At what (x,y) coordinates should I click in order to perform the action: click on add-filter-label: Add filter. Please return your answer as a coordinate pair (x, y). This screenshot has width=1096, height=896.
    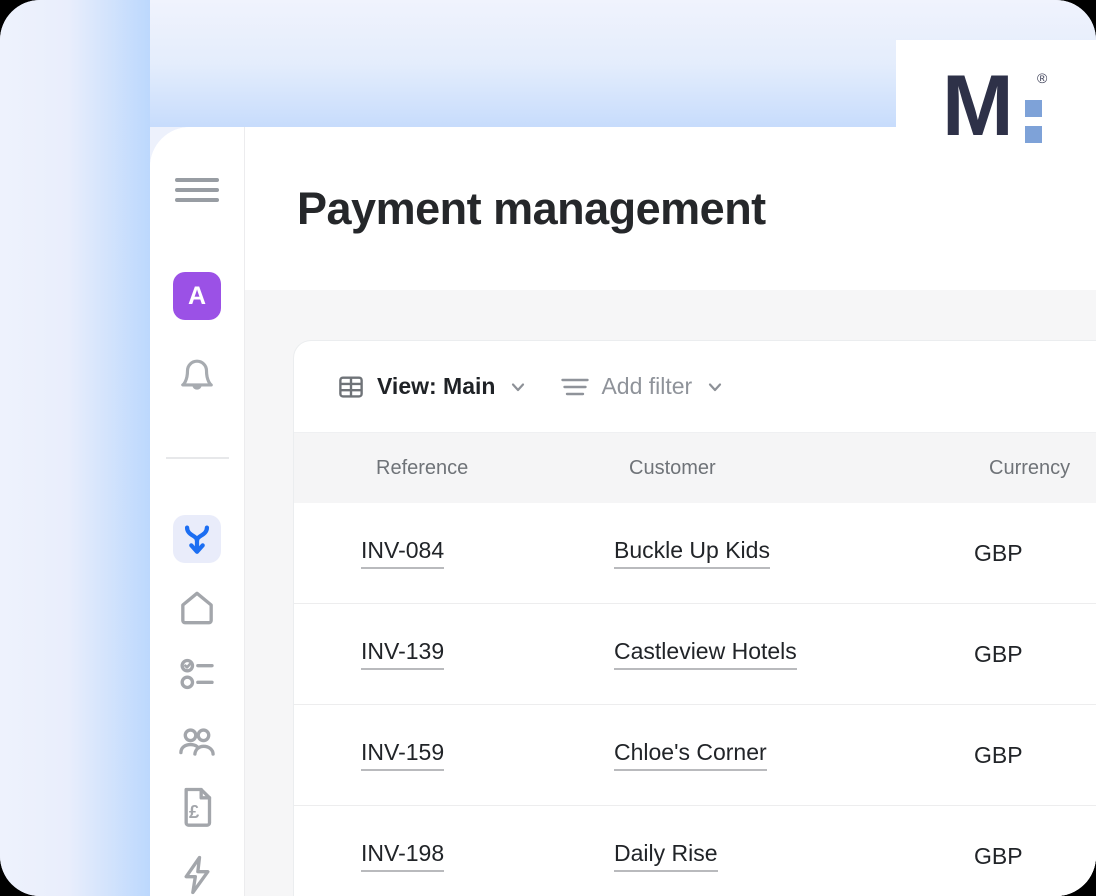
    Looking at the image, I should click on (647, 386).